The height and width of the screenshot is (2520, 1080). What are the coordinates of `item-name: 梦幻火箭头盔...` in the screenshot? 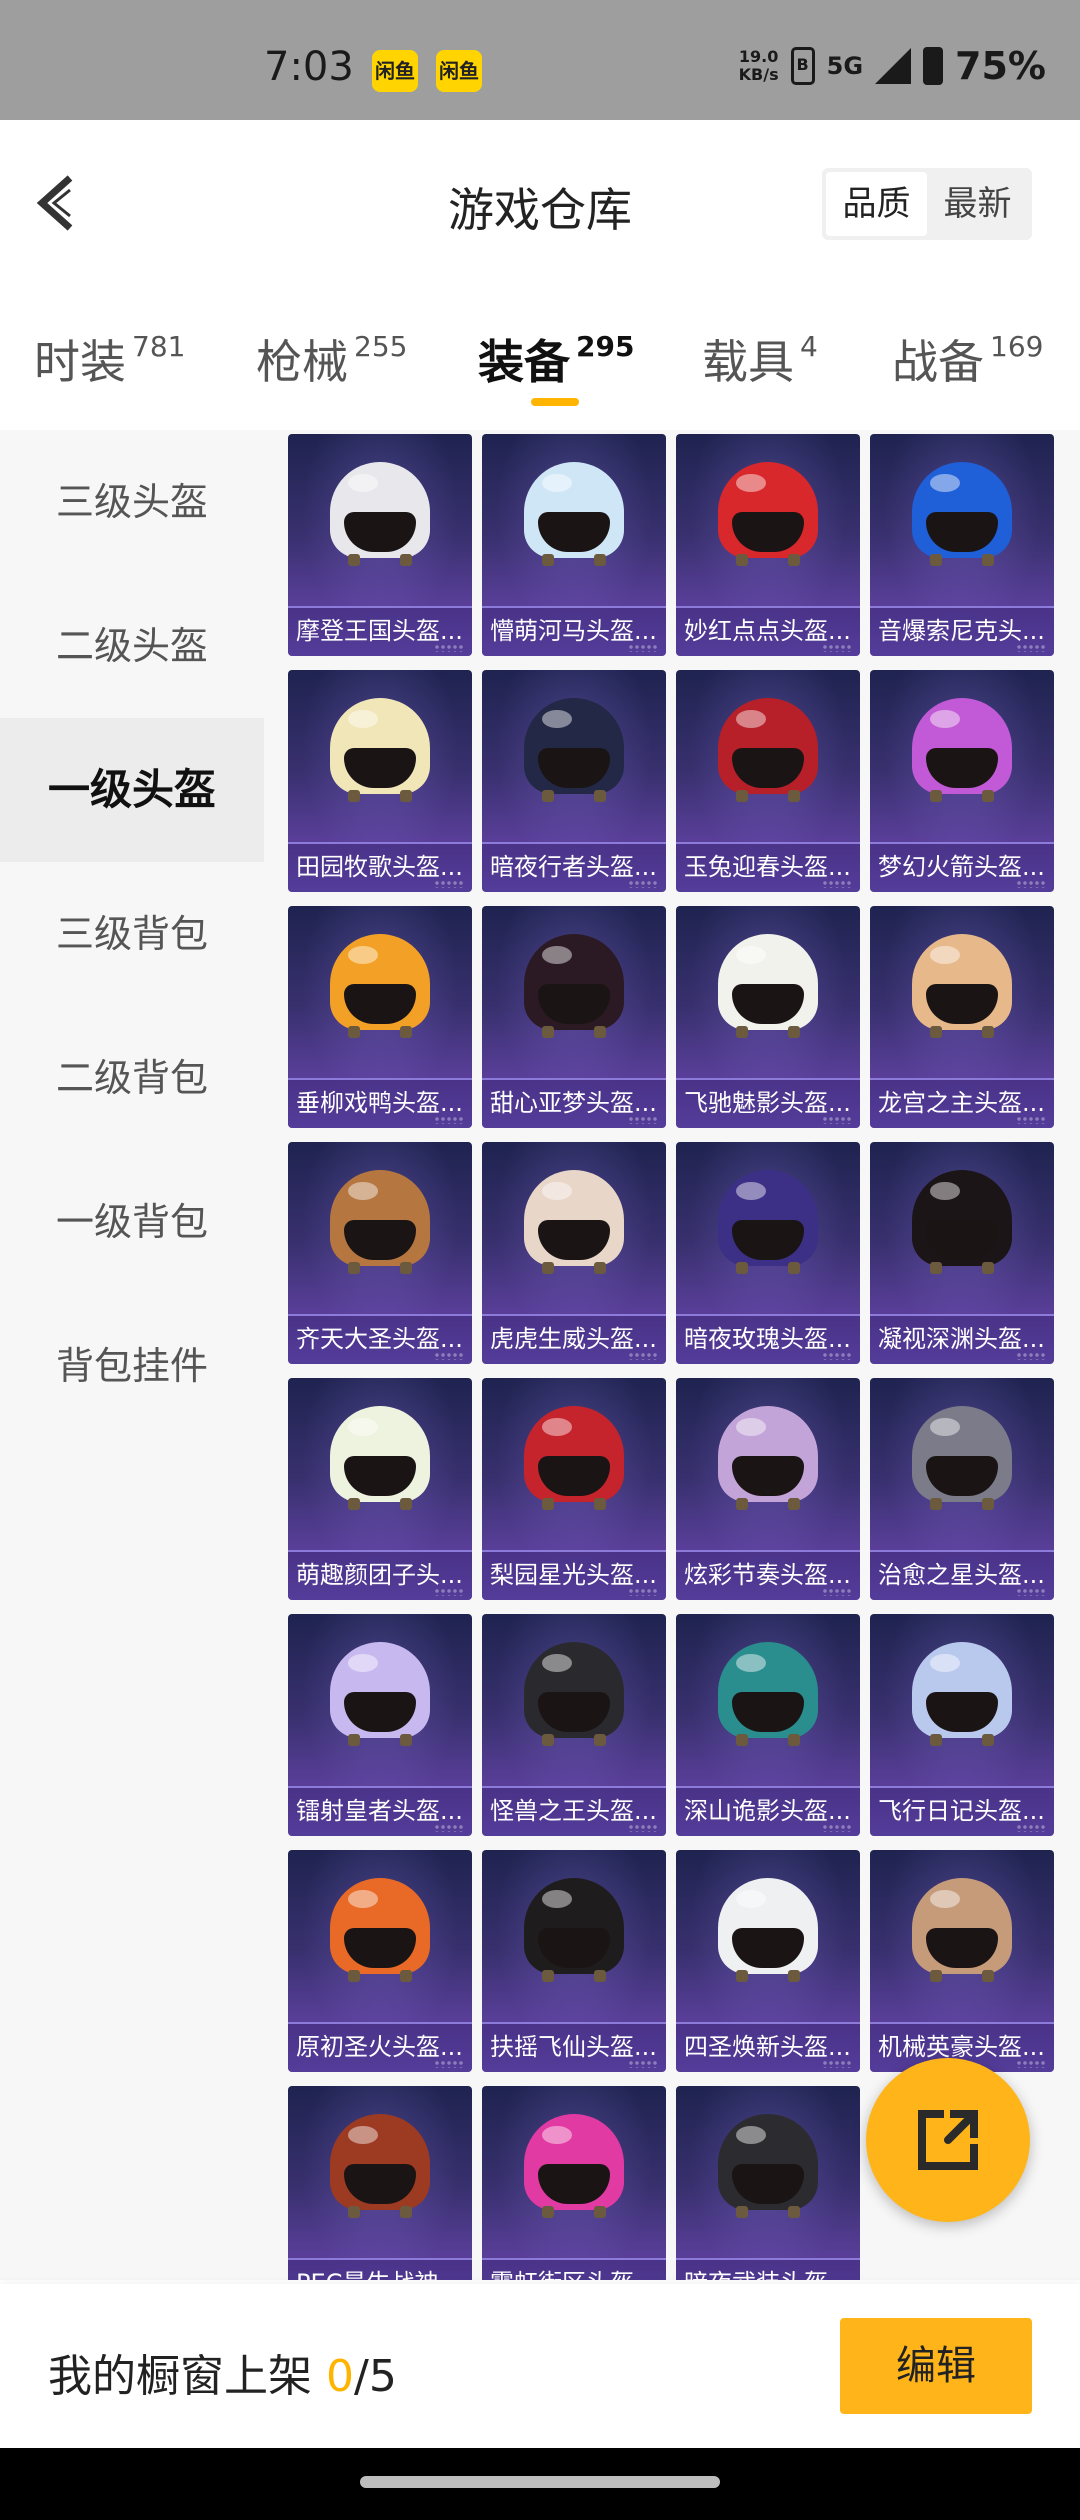 It's located at (961, 867).